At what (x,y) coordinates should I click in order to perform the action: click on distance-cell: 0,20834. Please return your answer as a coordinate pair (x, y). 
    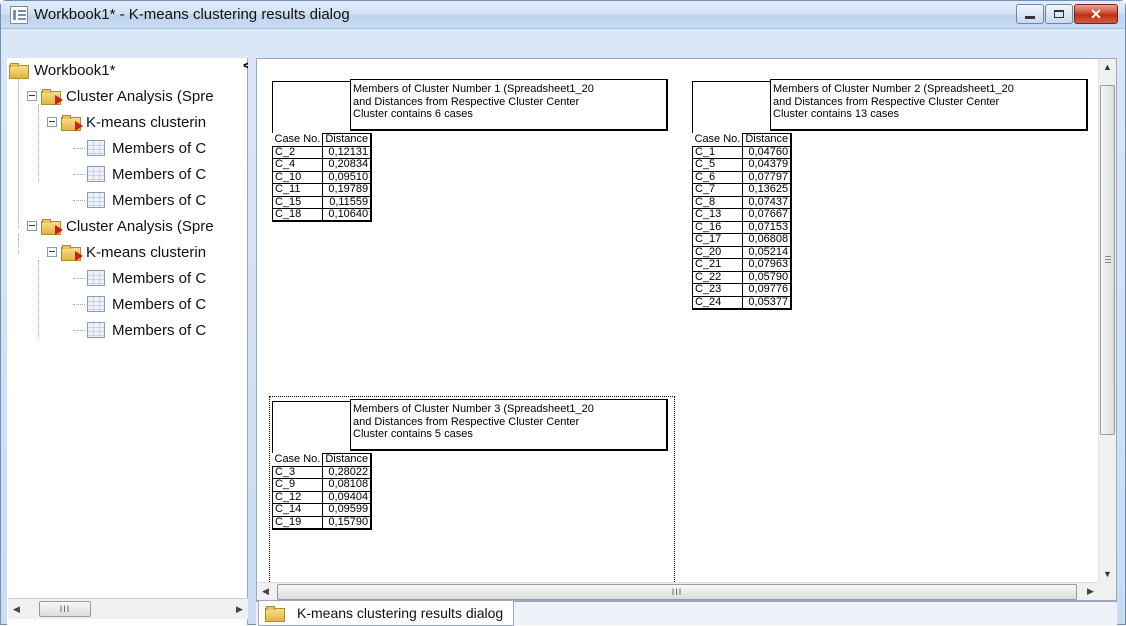
    Looking at the image, I should click on (347, 165).